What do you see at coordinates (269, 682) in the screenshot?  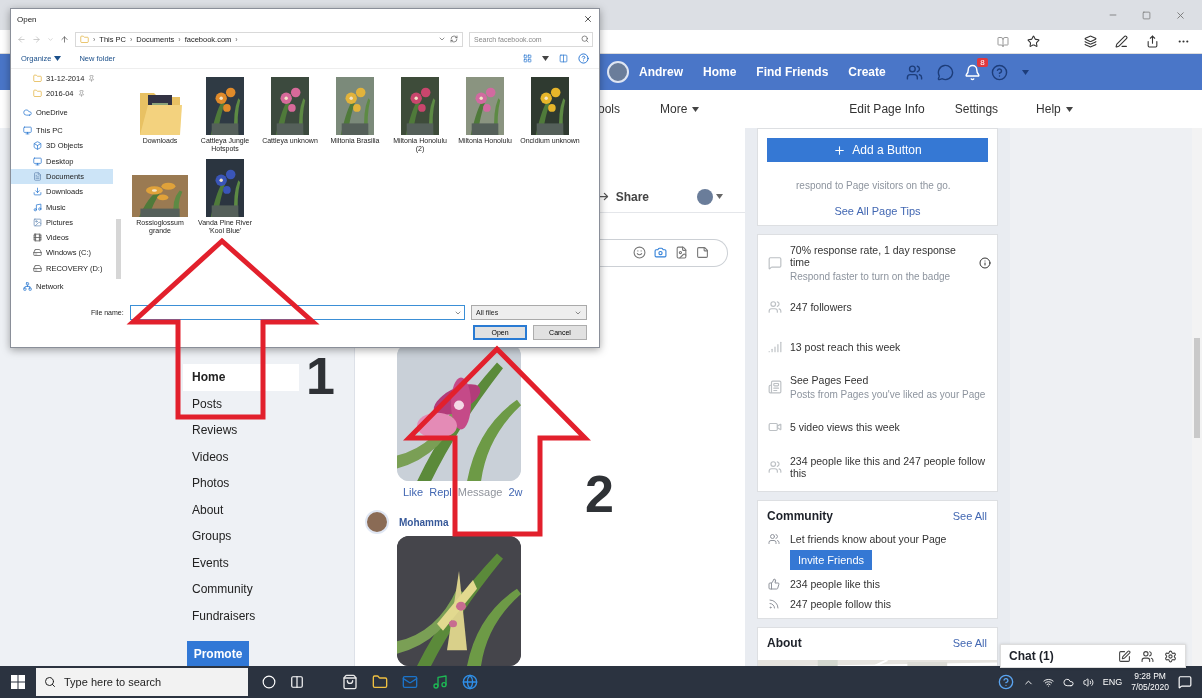 I see `cortana-icon` at bounding box center [269, 682].